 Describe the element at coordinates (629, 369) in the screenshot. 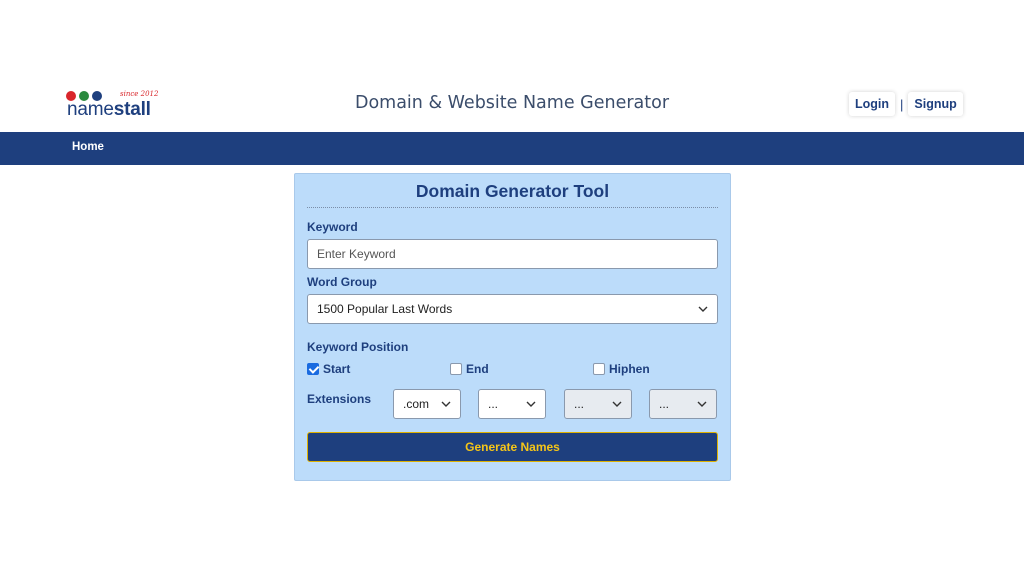

I see `position-hiphen-label: Hiphen` at that location.